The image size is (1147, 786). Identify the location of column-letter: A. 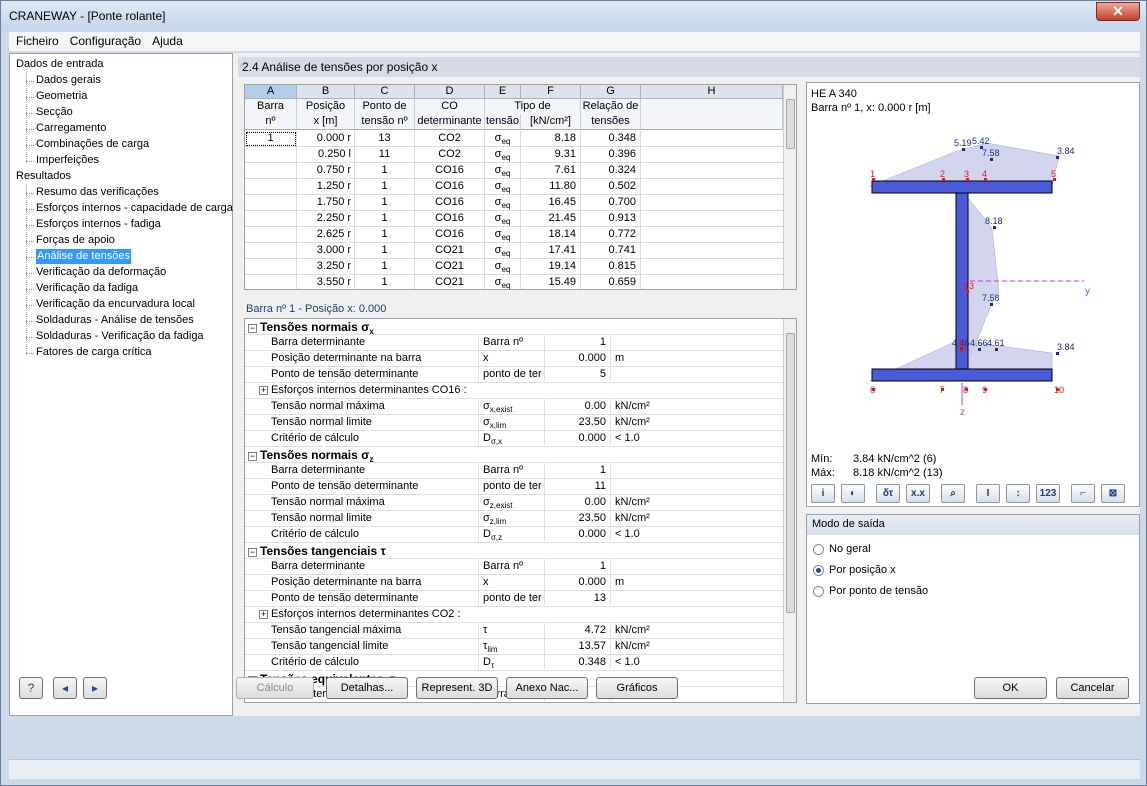
(271, 92).